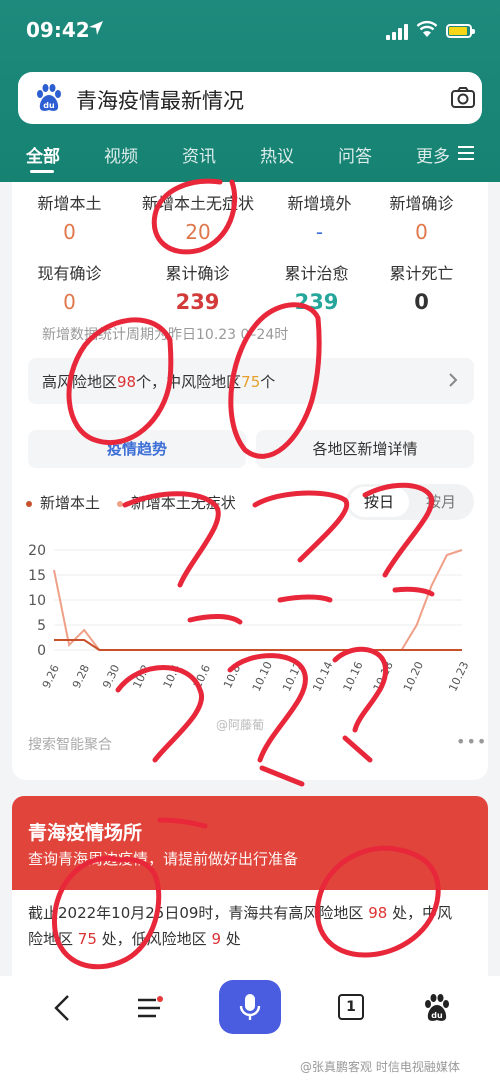 Image resolution: width=500 pixels, height=1082 pixels. Describe the element at coordinates (410, 502) in the screenshot. I see `period-toggle: 按日 按月` at that location.